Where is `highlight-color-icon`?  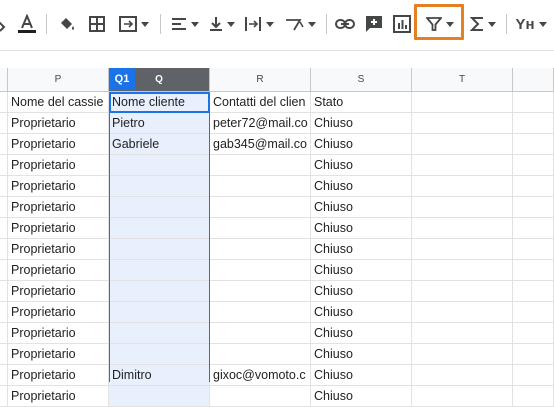
highlight-color-icon is located at coordinates (67, 24).